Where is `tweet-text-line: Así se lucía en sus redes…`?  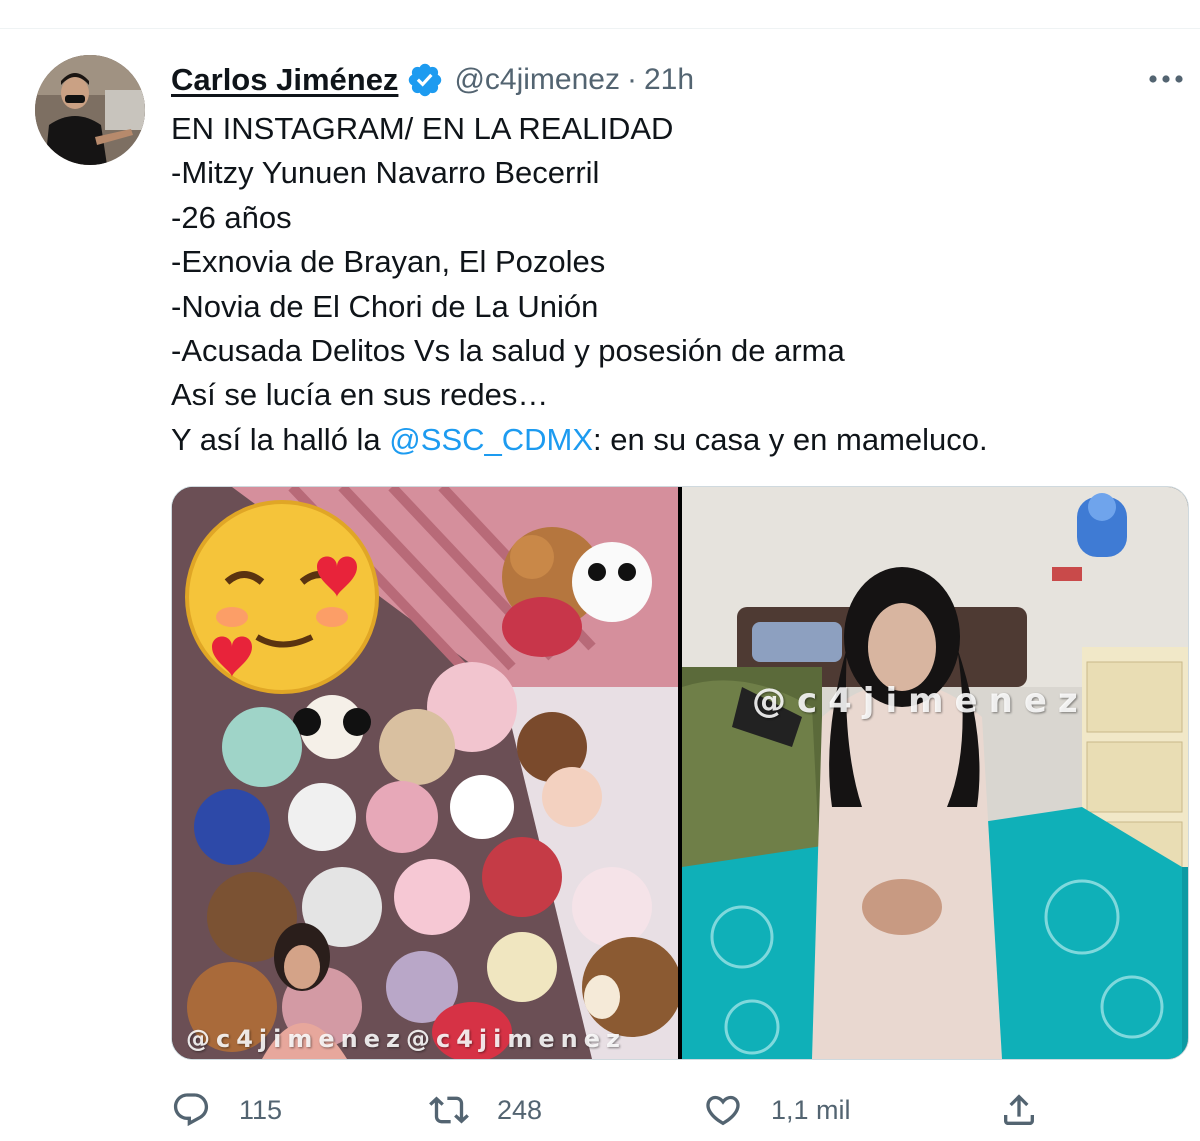
tweet-text-line: Así se lucía en sus redes… is located at coordinates (360, 395).